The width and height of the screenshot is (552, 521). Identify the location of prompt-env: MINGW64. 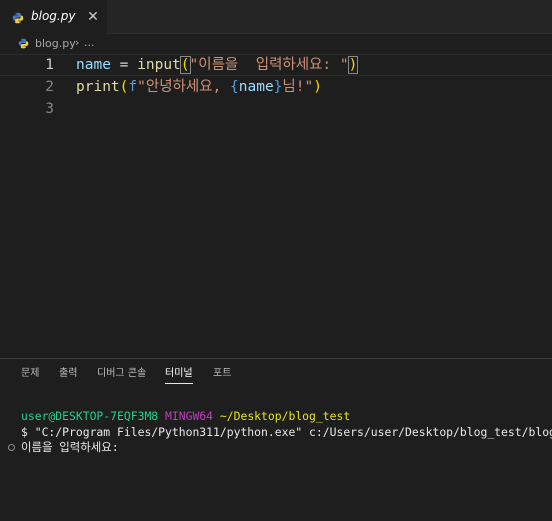
(189, 416).